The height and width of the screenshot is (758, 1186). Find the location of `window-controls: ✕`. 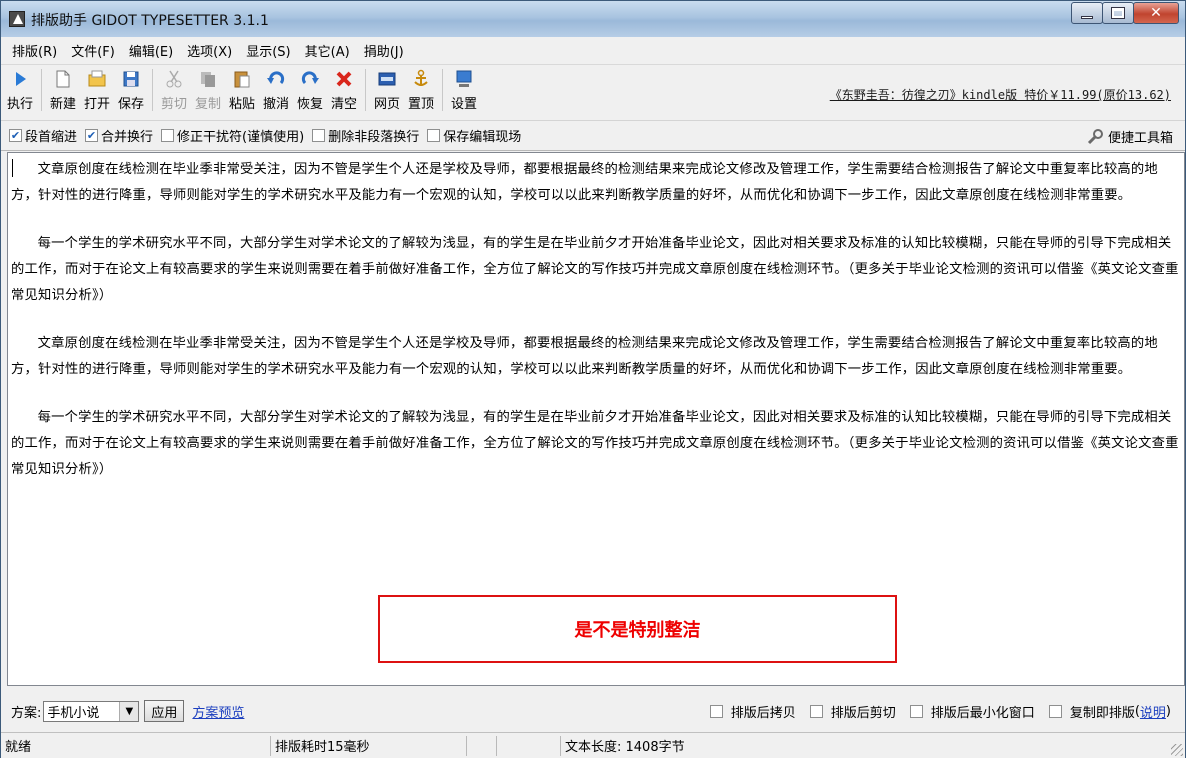

window-controls: ✕ is located at coordinates (1125, 13).